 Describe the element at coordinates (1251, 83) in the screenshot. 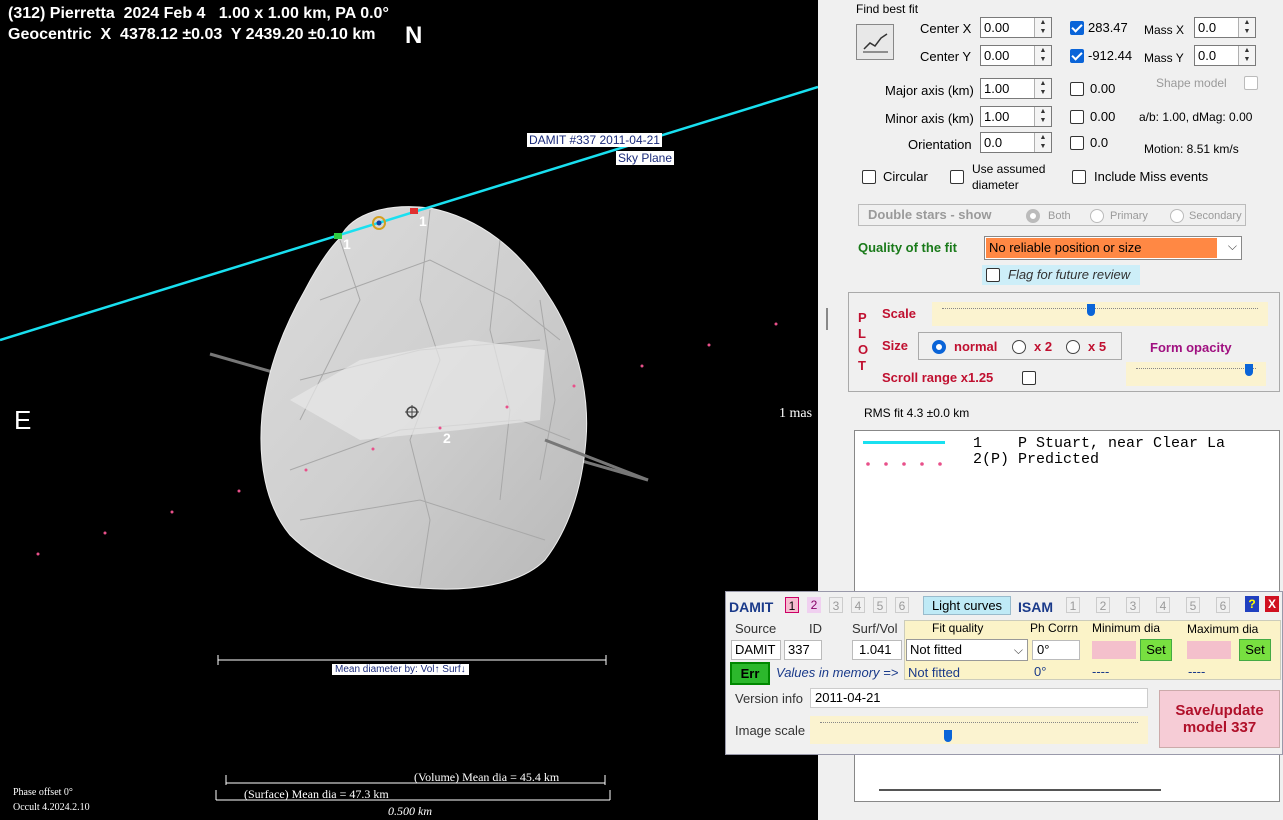

I see `shape-model-checkbox` at that location.